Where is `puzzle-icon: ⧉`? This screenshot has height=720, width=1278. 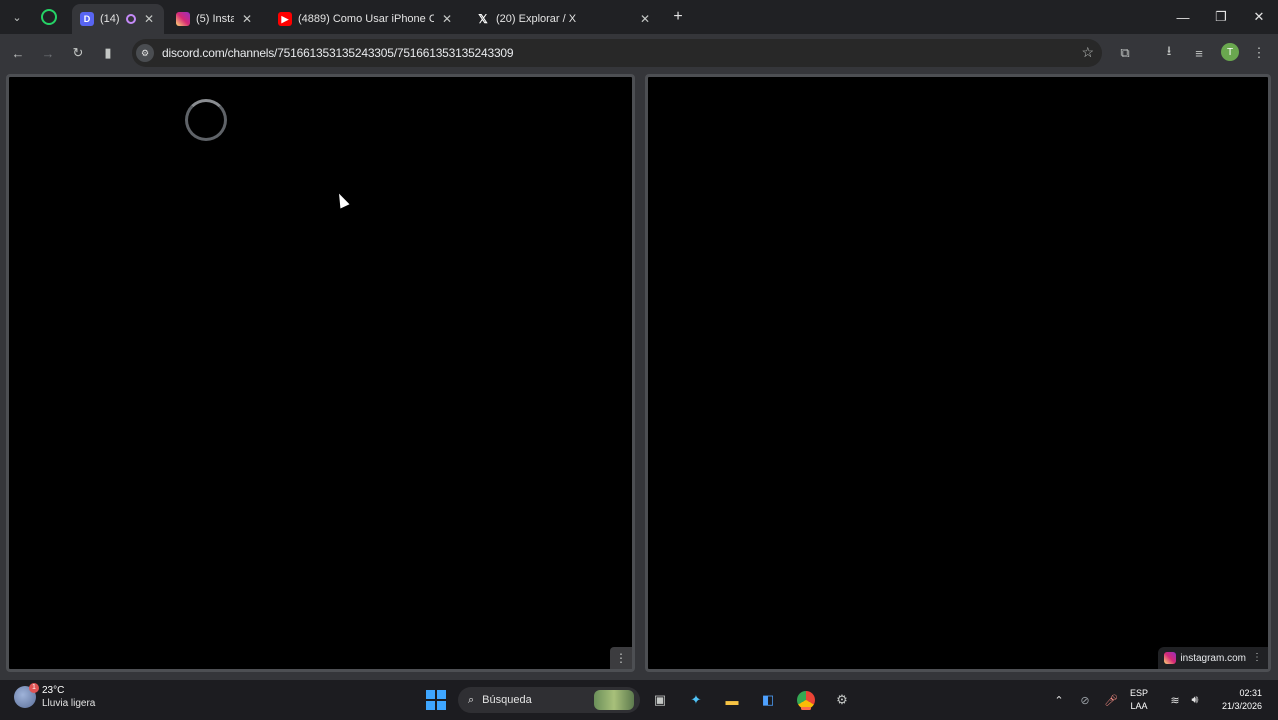 puzzle-icon: ⧉ is located at coordinates (1125, 52).